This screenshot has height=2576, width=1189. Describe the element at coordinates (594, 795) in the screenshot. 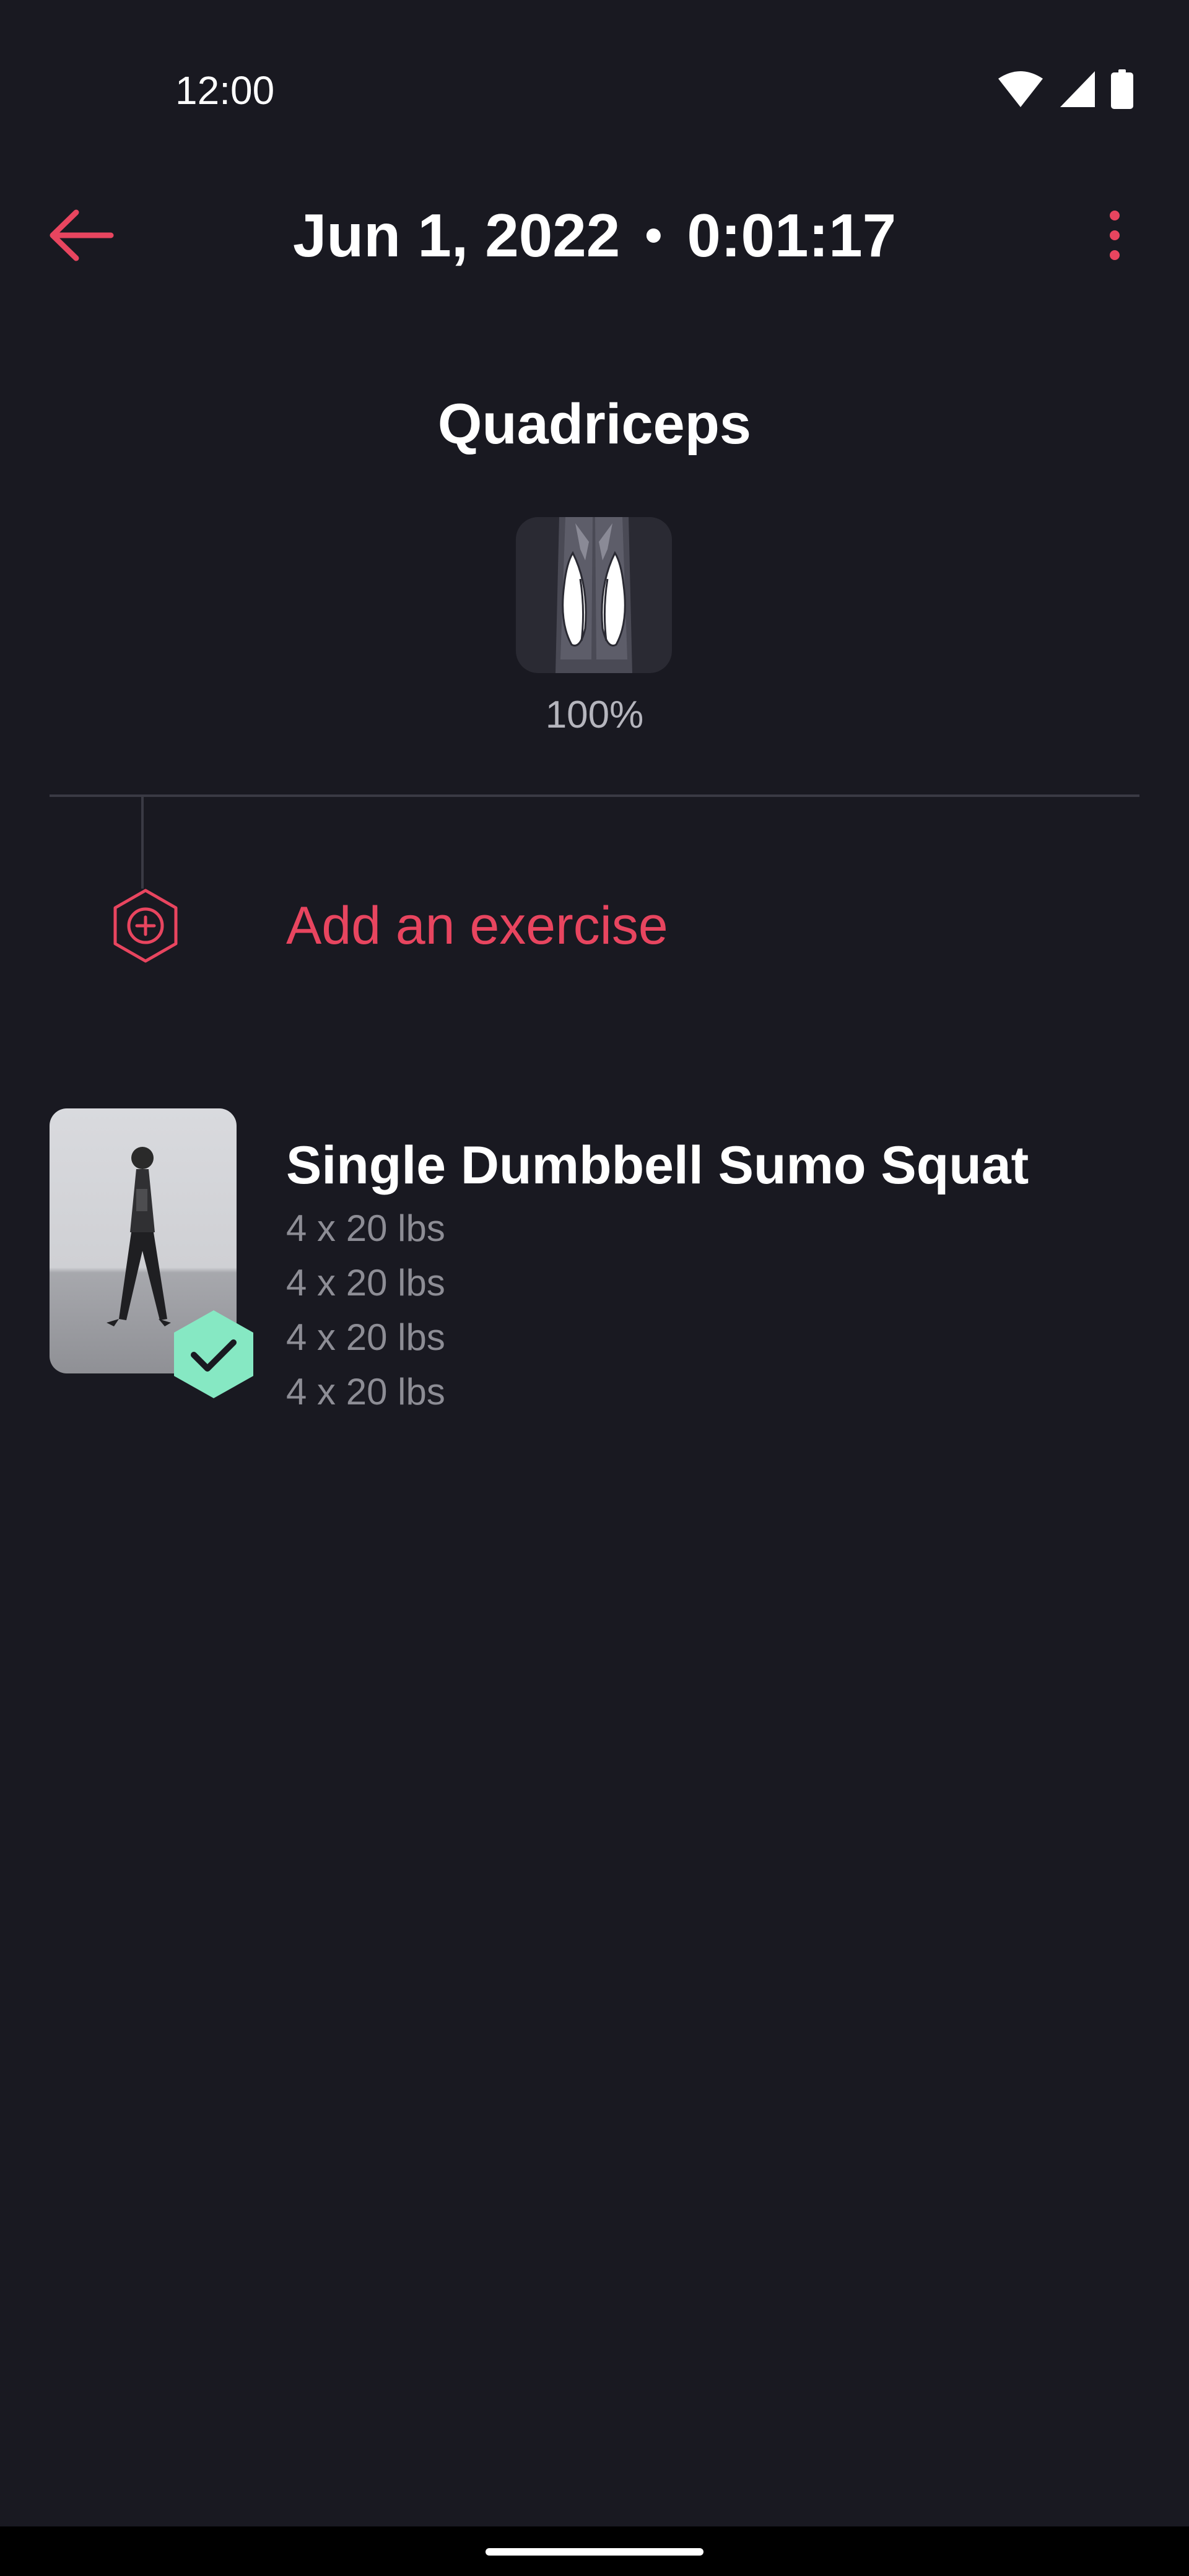

I see `divider` at that location.